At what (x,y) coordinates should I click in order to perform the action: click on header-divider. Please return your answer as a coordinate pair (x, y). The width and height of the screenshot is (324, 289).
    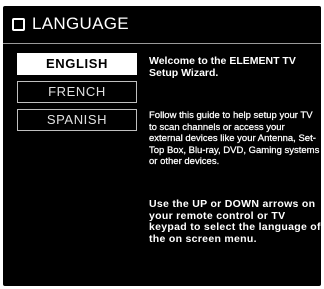
    Looking at the image, I should click on (162, 43).